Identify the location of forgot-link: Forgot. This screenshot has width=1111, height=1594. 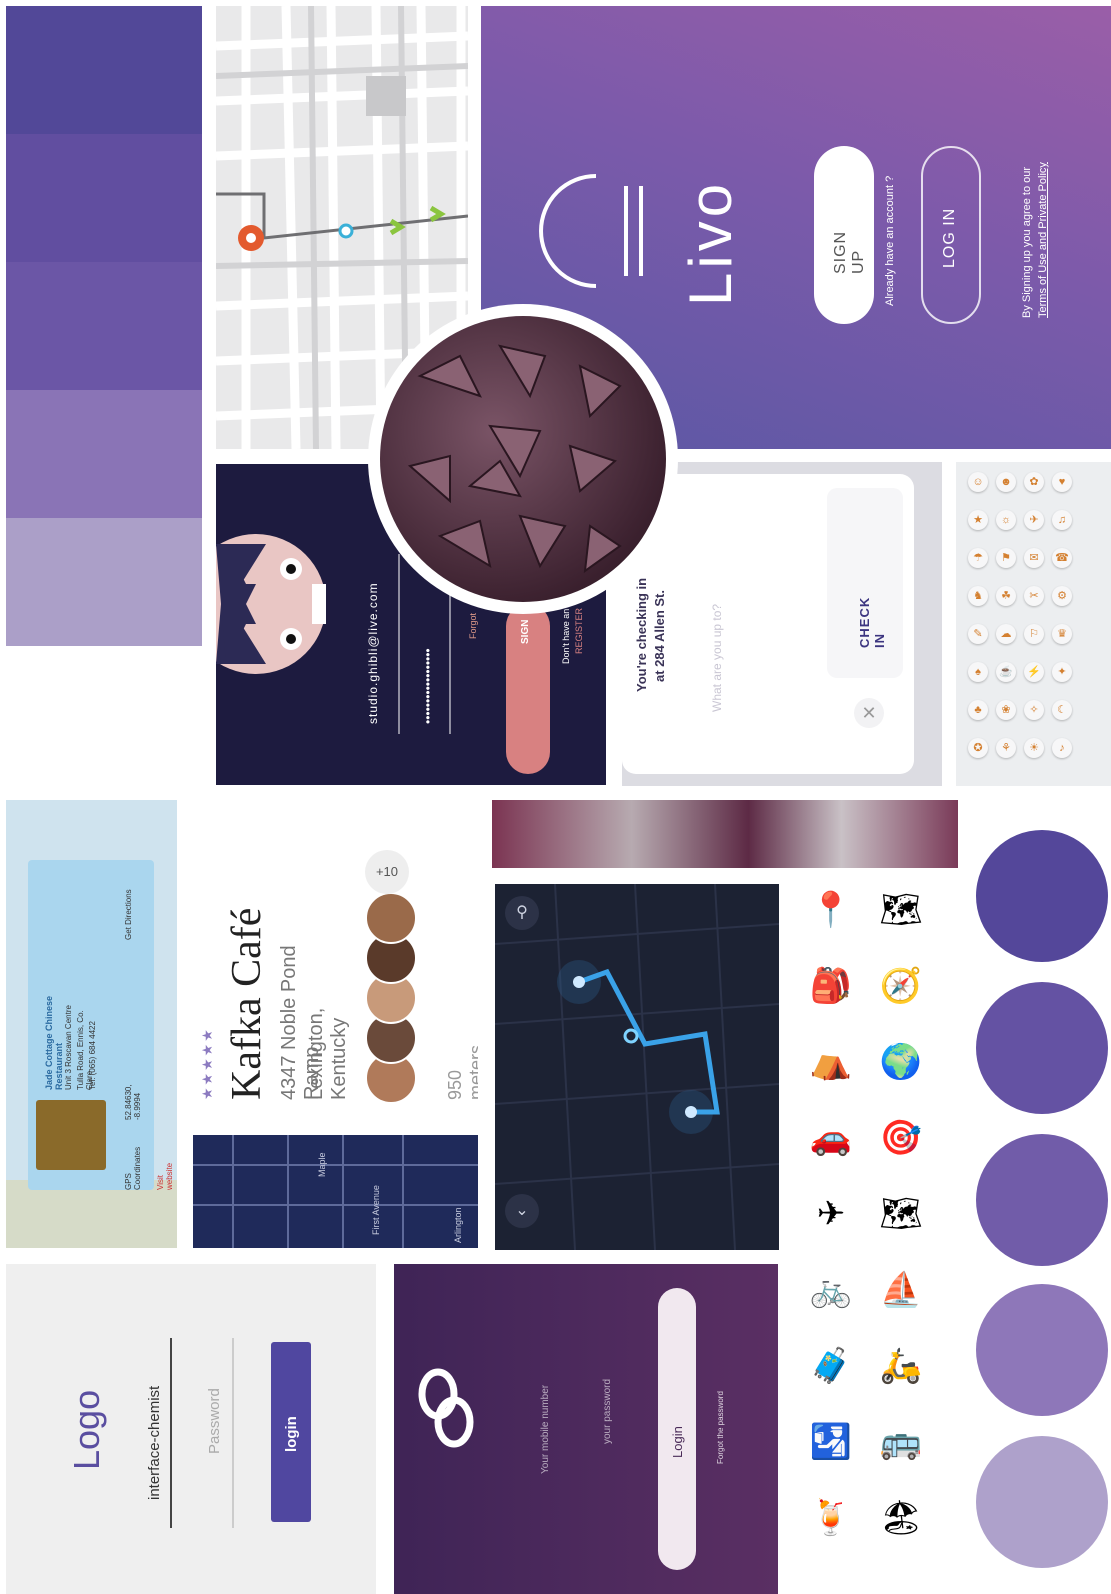
(473, 626).